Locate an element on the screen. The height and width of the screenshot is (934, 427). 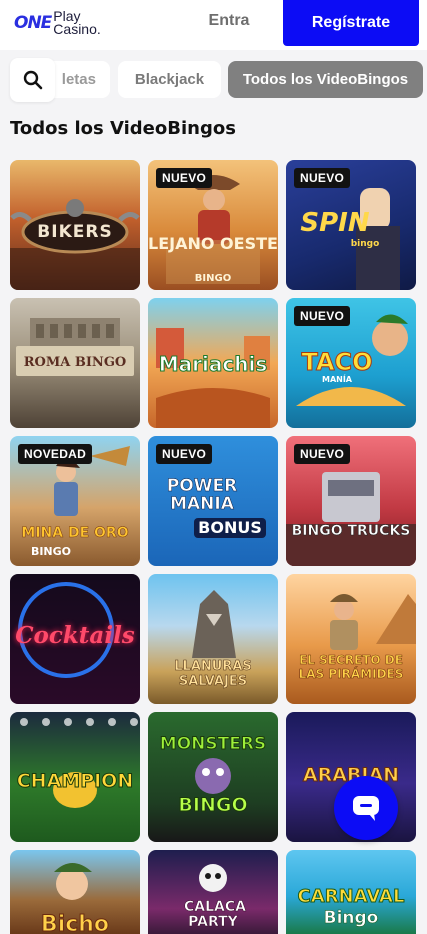
game-title: CALACA PARTY is located at coordinates (215, 914).